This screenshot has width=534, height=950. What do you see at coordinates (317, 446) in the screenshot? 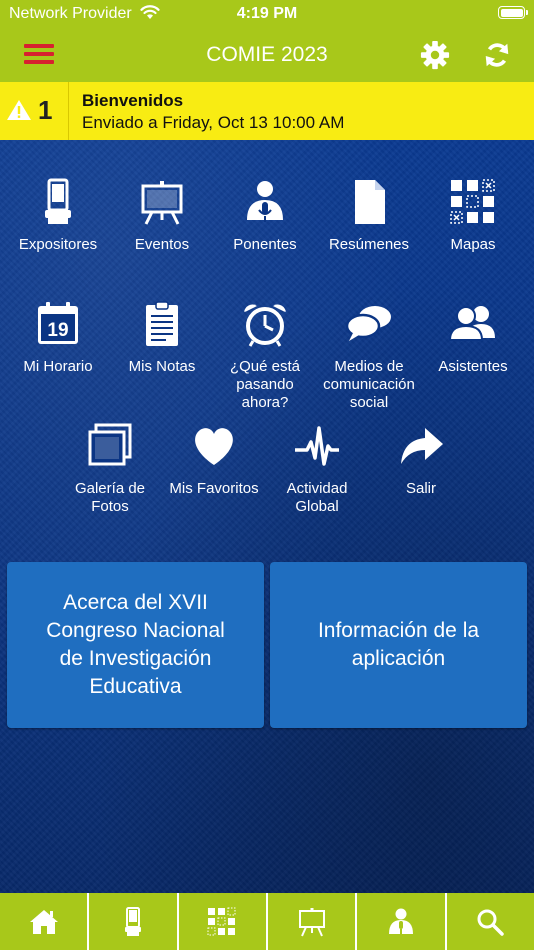
I see `pulse-icon` at bounding box center [317, 446].